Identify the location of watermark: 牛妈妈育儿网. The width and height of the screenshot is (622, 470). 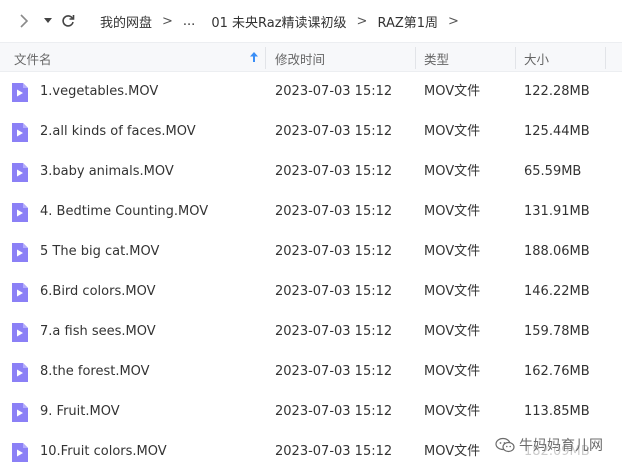
(549, 445).